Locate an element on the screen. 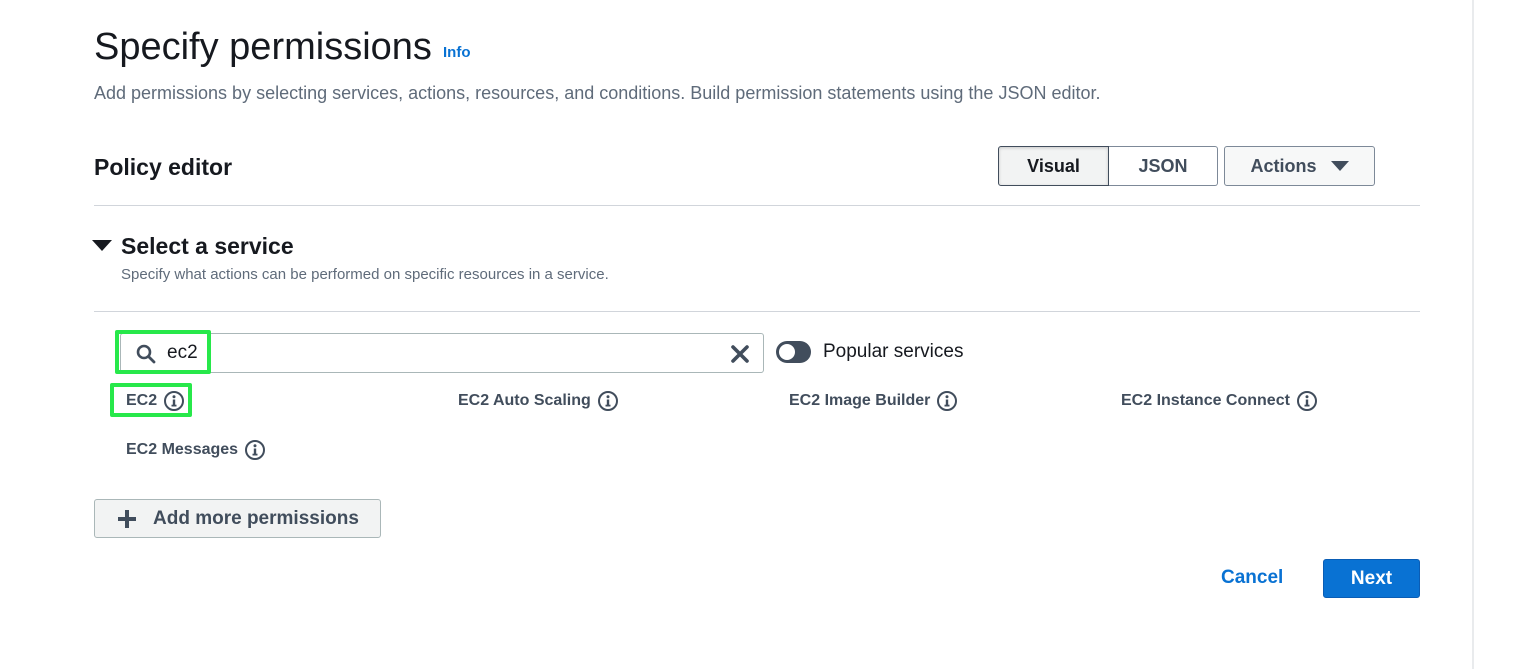  editor-mode-toggle: Visual JSON is located at coordinates (1108, 166).